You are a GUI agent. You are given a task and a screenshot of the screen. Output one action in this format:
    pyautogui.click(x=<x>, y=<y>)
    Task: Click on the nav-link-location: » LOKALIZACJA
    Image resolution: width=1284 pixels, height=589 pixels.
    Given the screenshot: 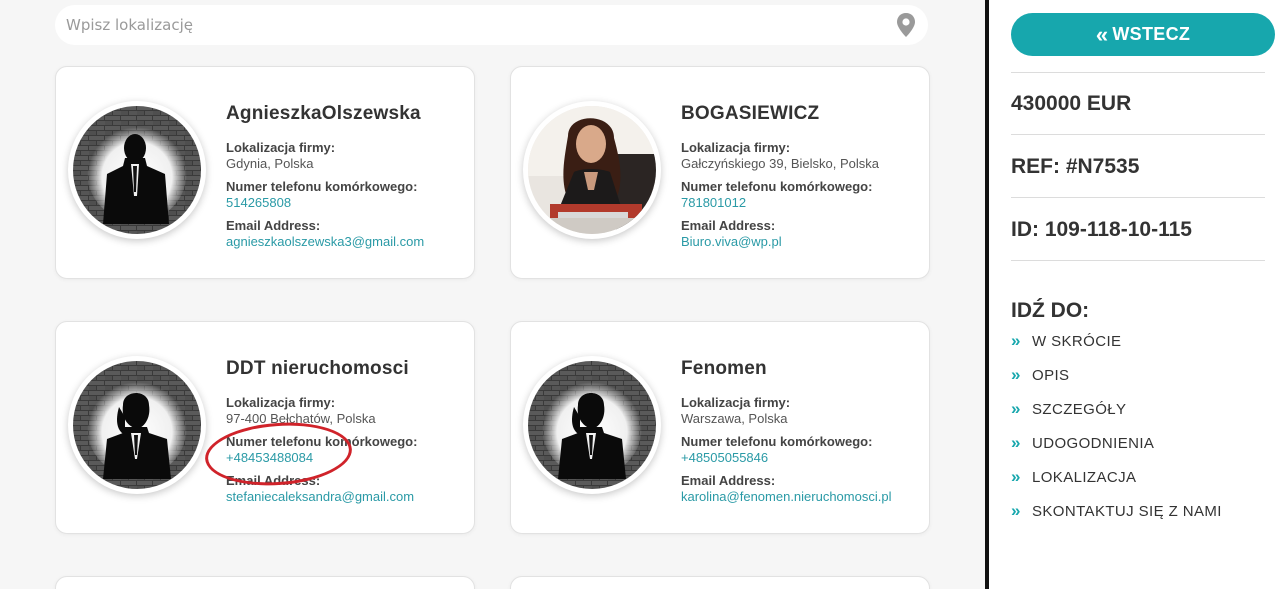 What is the action you would take?
    pyautogui.click(x=1073, y=477)
    